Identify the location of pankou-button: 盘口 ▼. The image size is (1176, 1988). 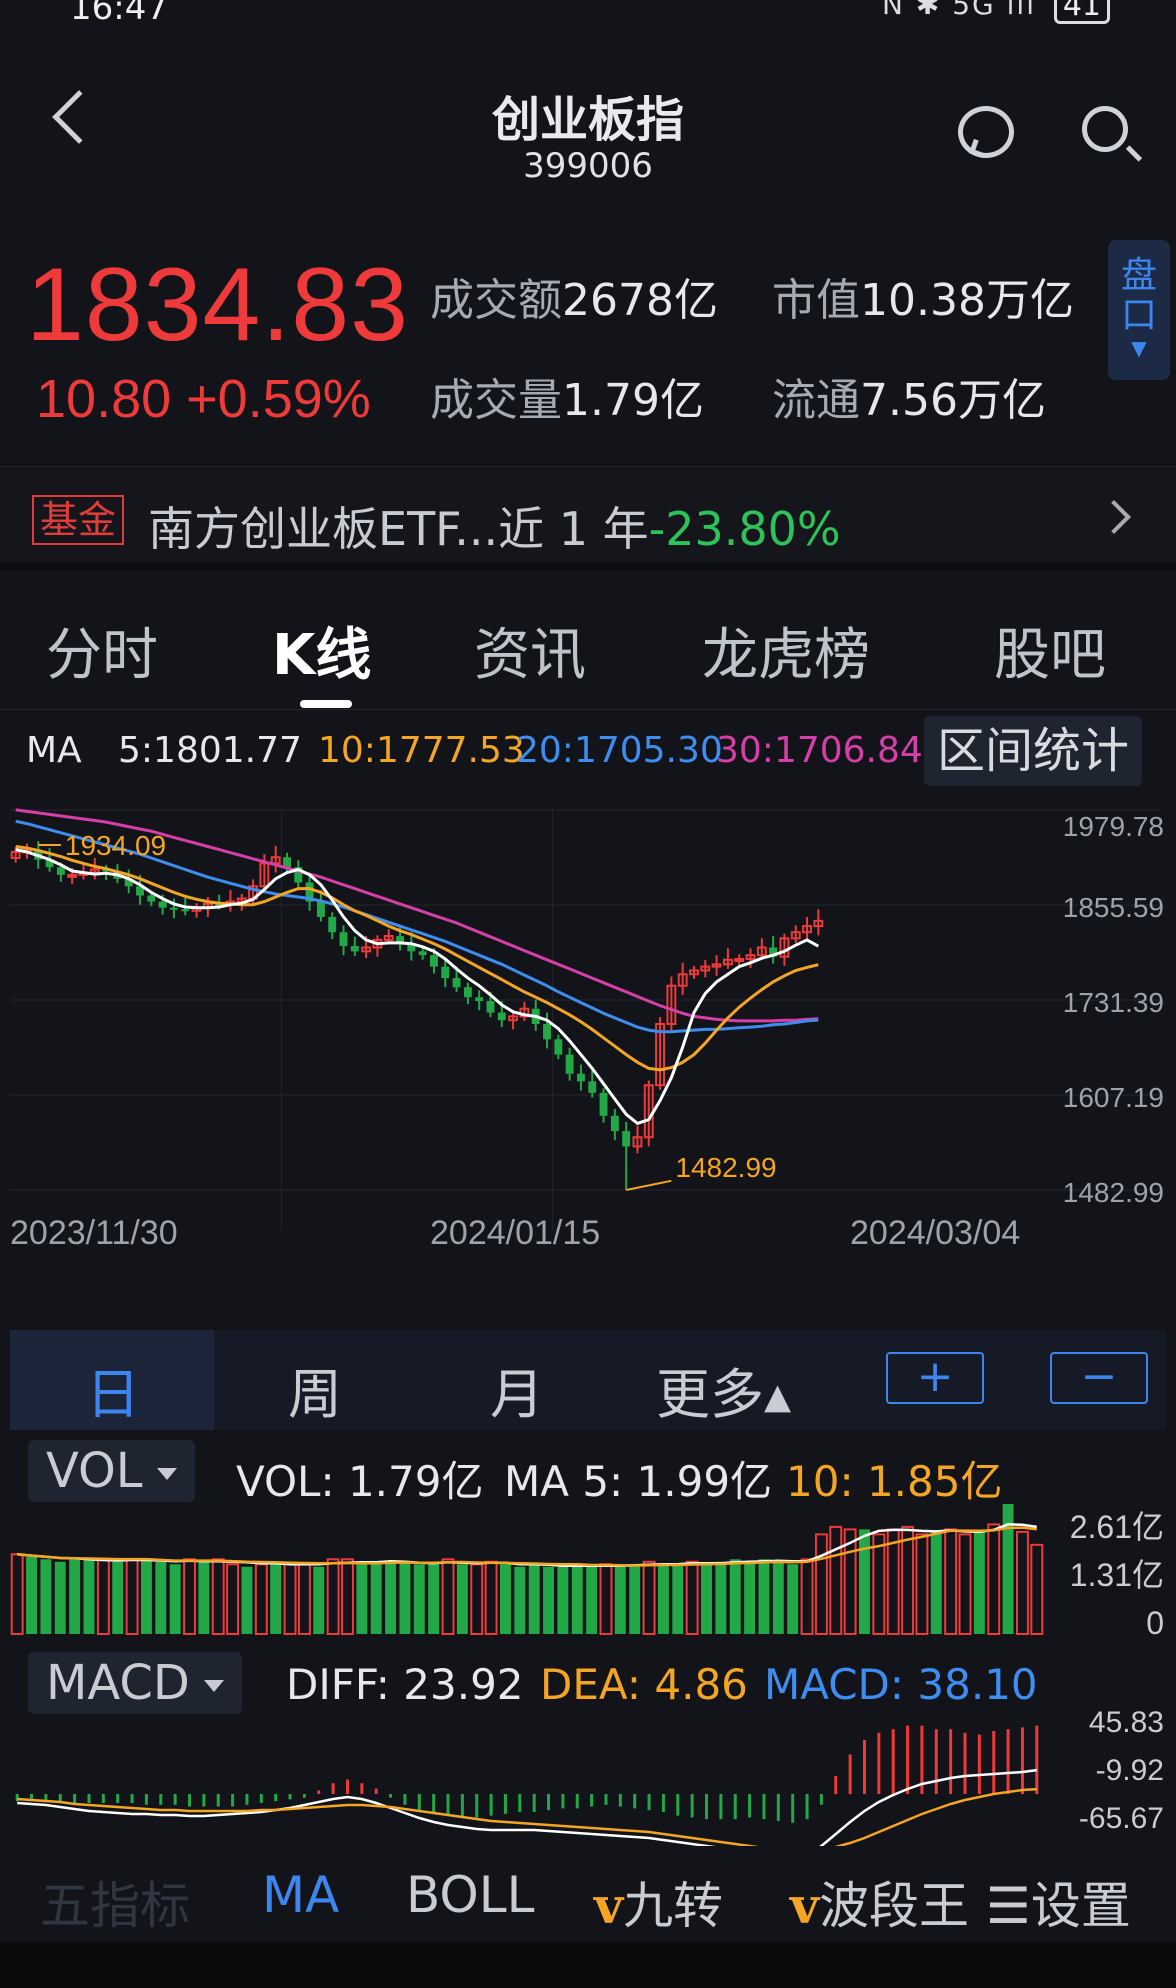
(1139, 310).